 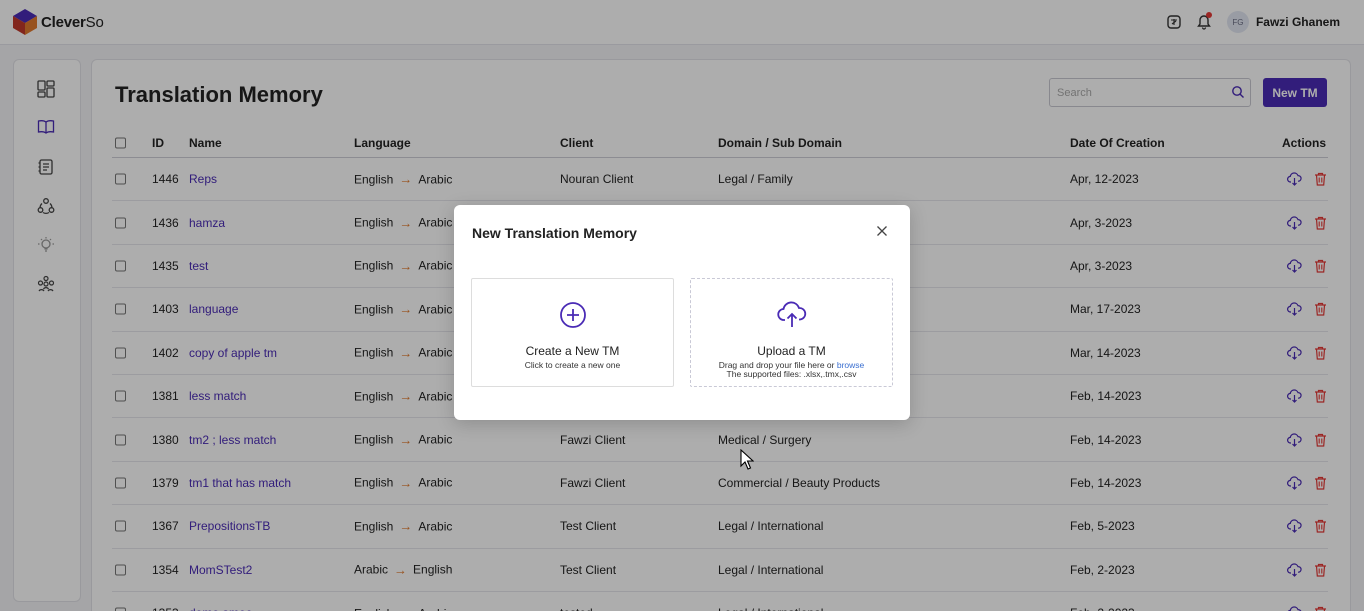 I want to click on close-icon, so click(x=882, y=231).